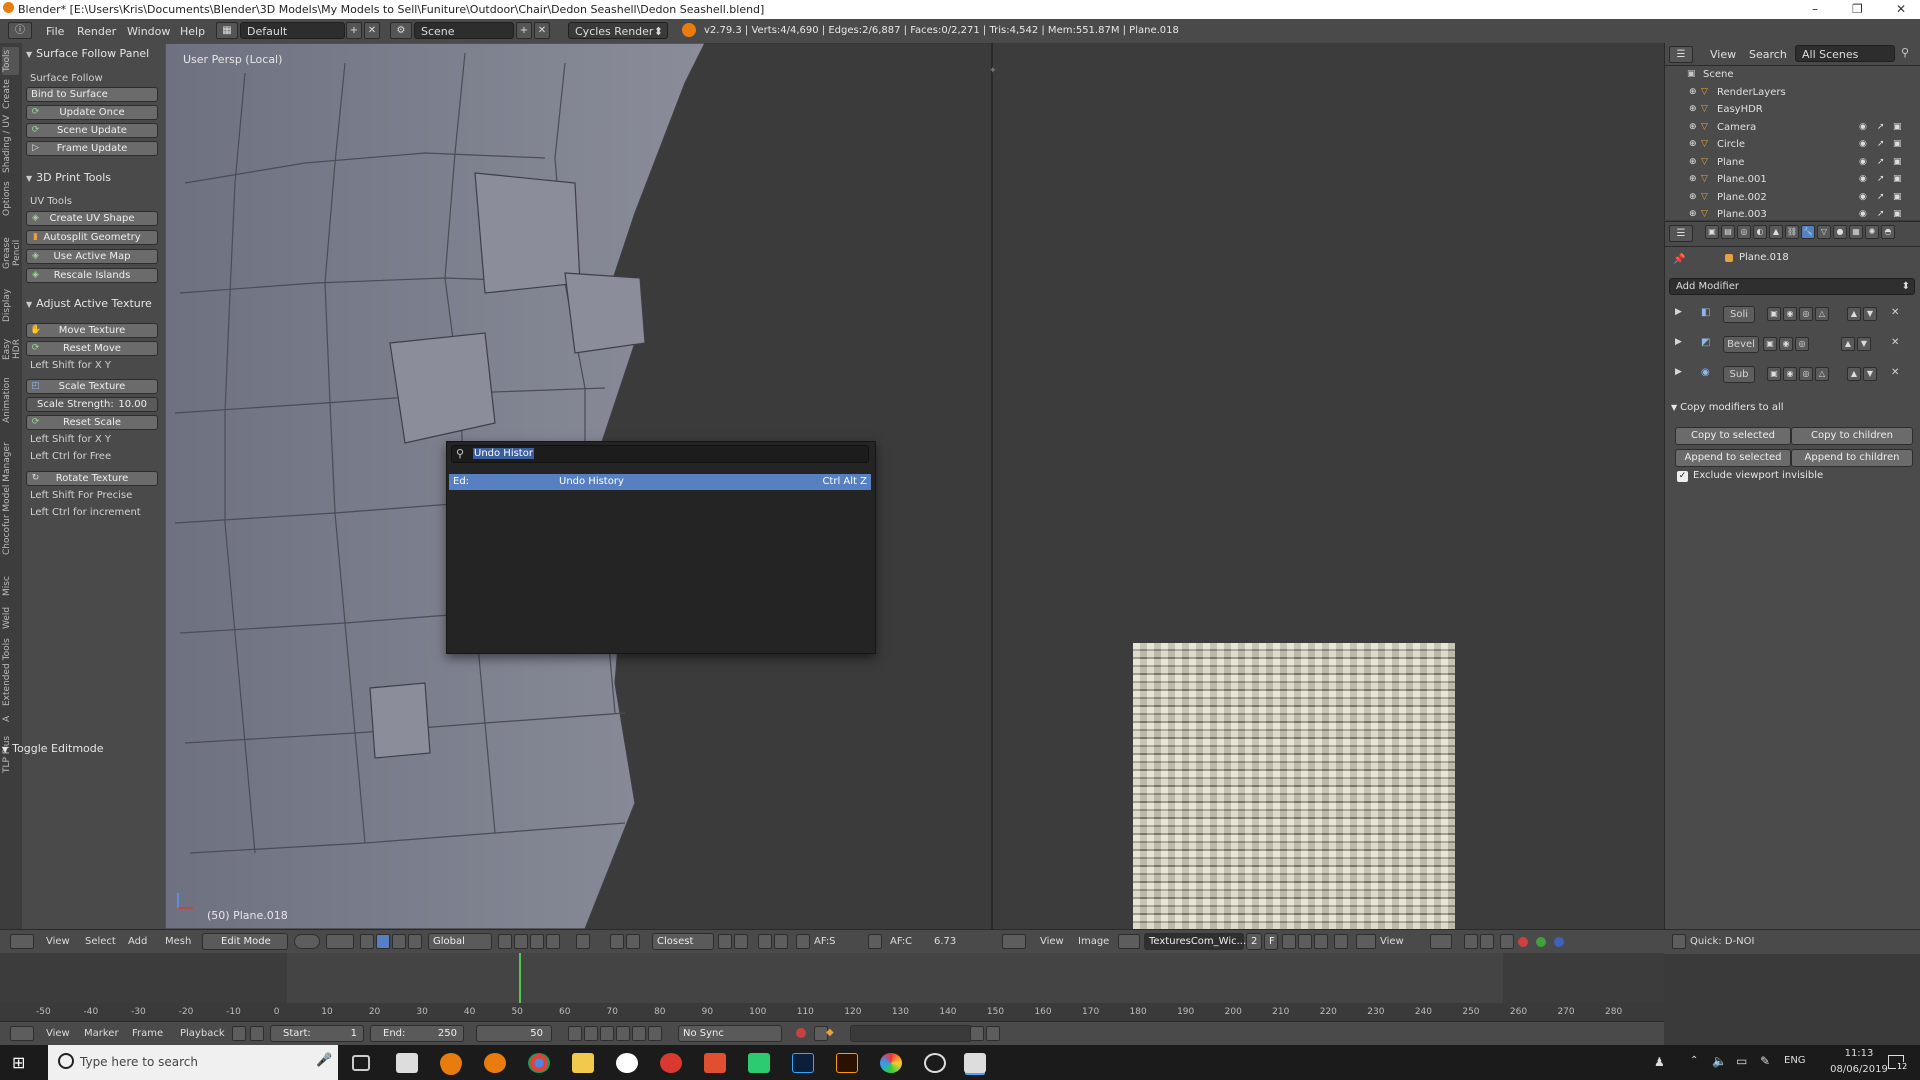 The image size is (1920, 1080). Describe the element at coordinates (193, 1062) in the screenshot. I see `taskbar-search-box: Type here to search 🎤` at that location.